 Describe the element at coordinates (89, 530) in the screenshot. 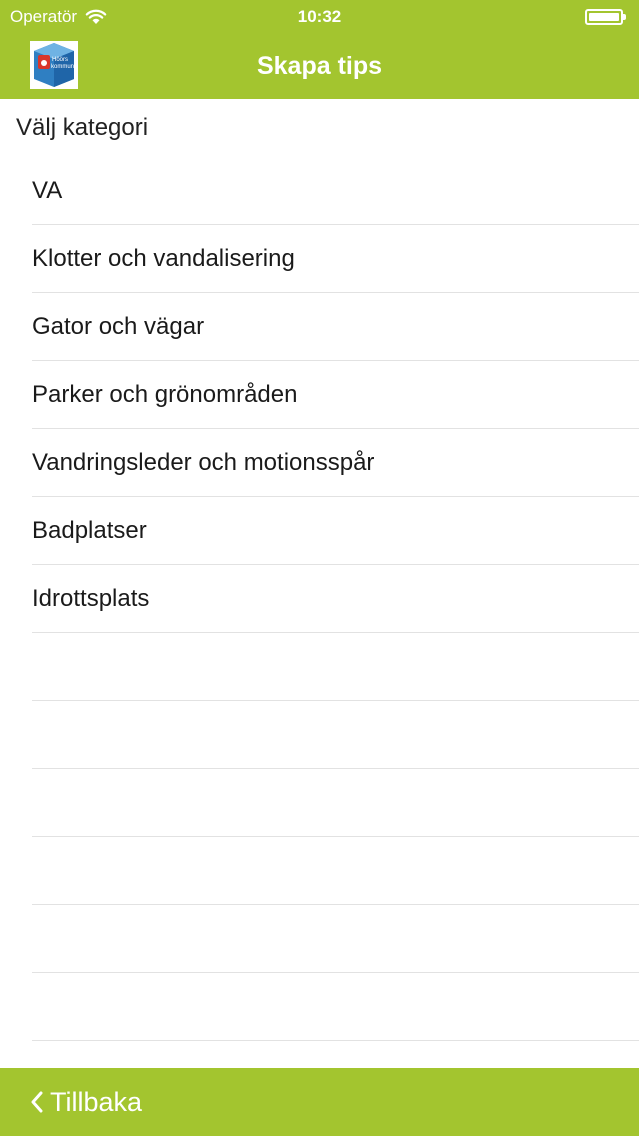

I see `category-label: Badplatser` at that location.